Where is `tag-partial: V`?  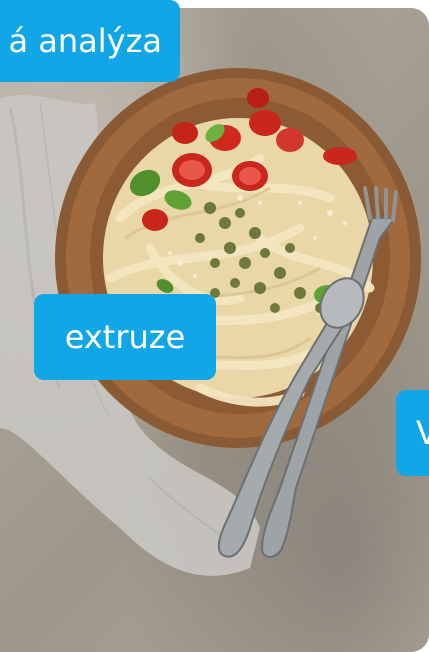
tag-partial: V is located at coordinates (412, 433).